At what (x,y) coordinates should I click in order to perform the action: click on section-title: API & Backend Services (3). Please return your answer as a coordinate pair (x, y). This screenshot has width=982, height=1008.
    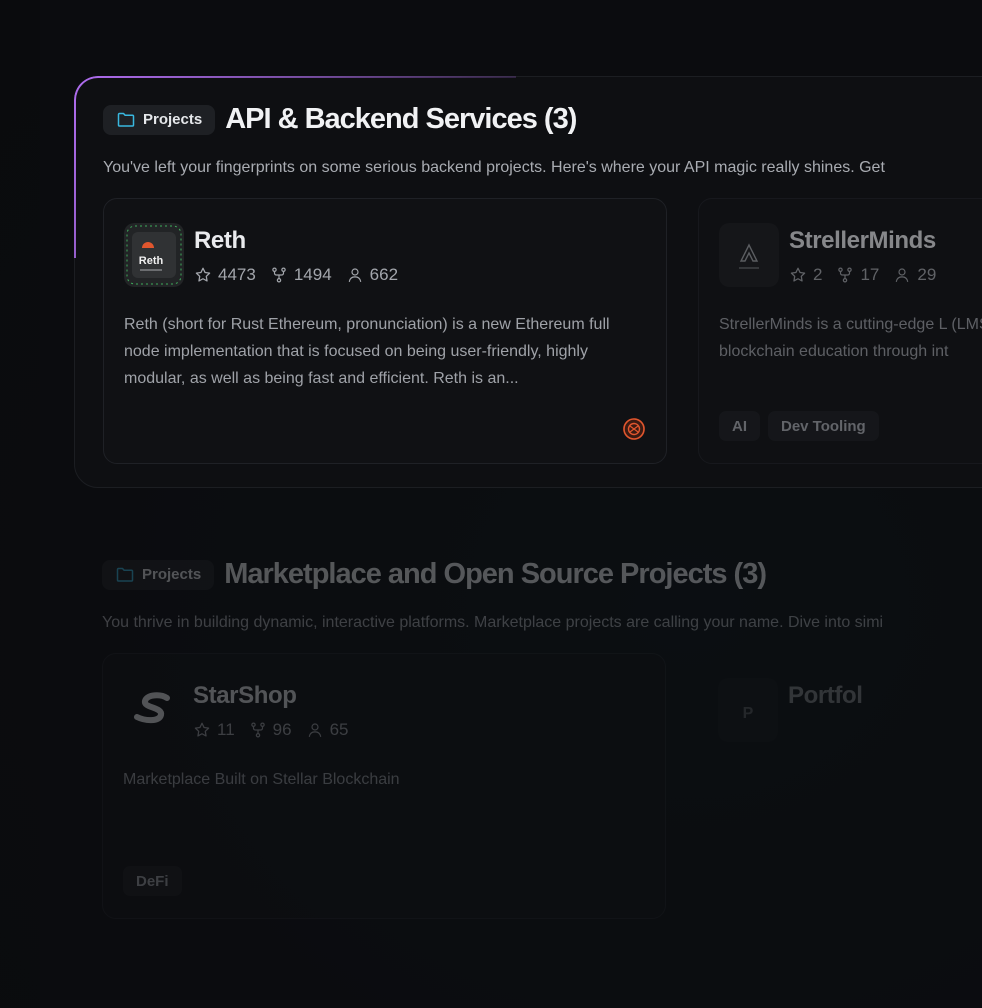
    Looking at the image, I should click on (401, 119).